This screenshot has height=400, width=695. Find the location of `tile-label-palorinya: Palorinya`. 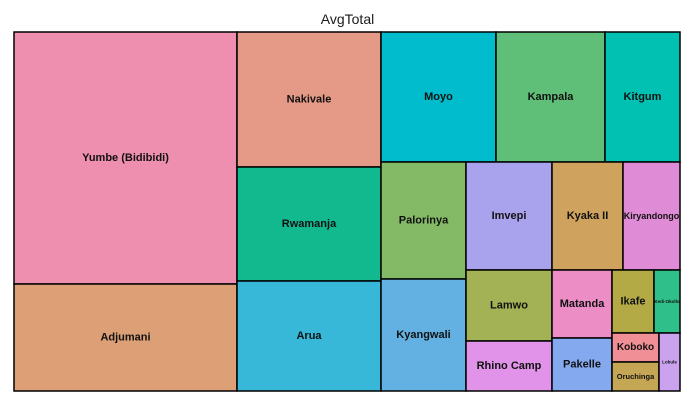

tile-label-palorinya: Palorinya is located at coordinates (424, 221).